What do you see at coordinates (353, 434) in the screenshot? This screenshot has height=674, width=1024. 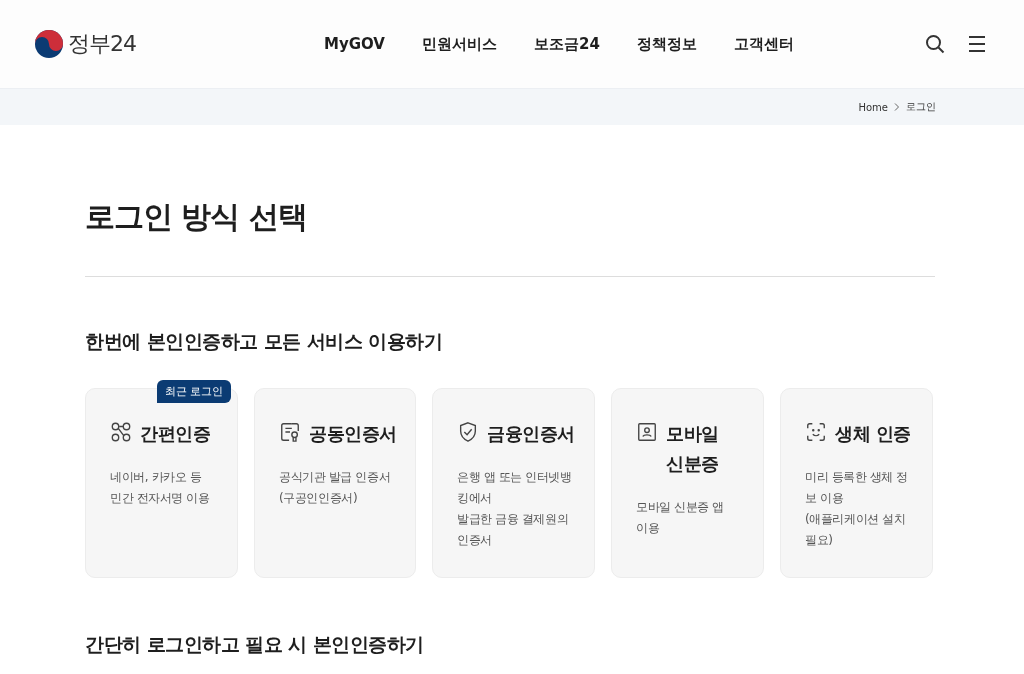 I see `card-title: 공동인증서` at bounding box center [353, 434].